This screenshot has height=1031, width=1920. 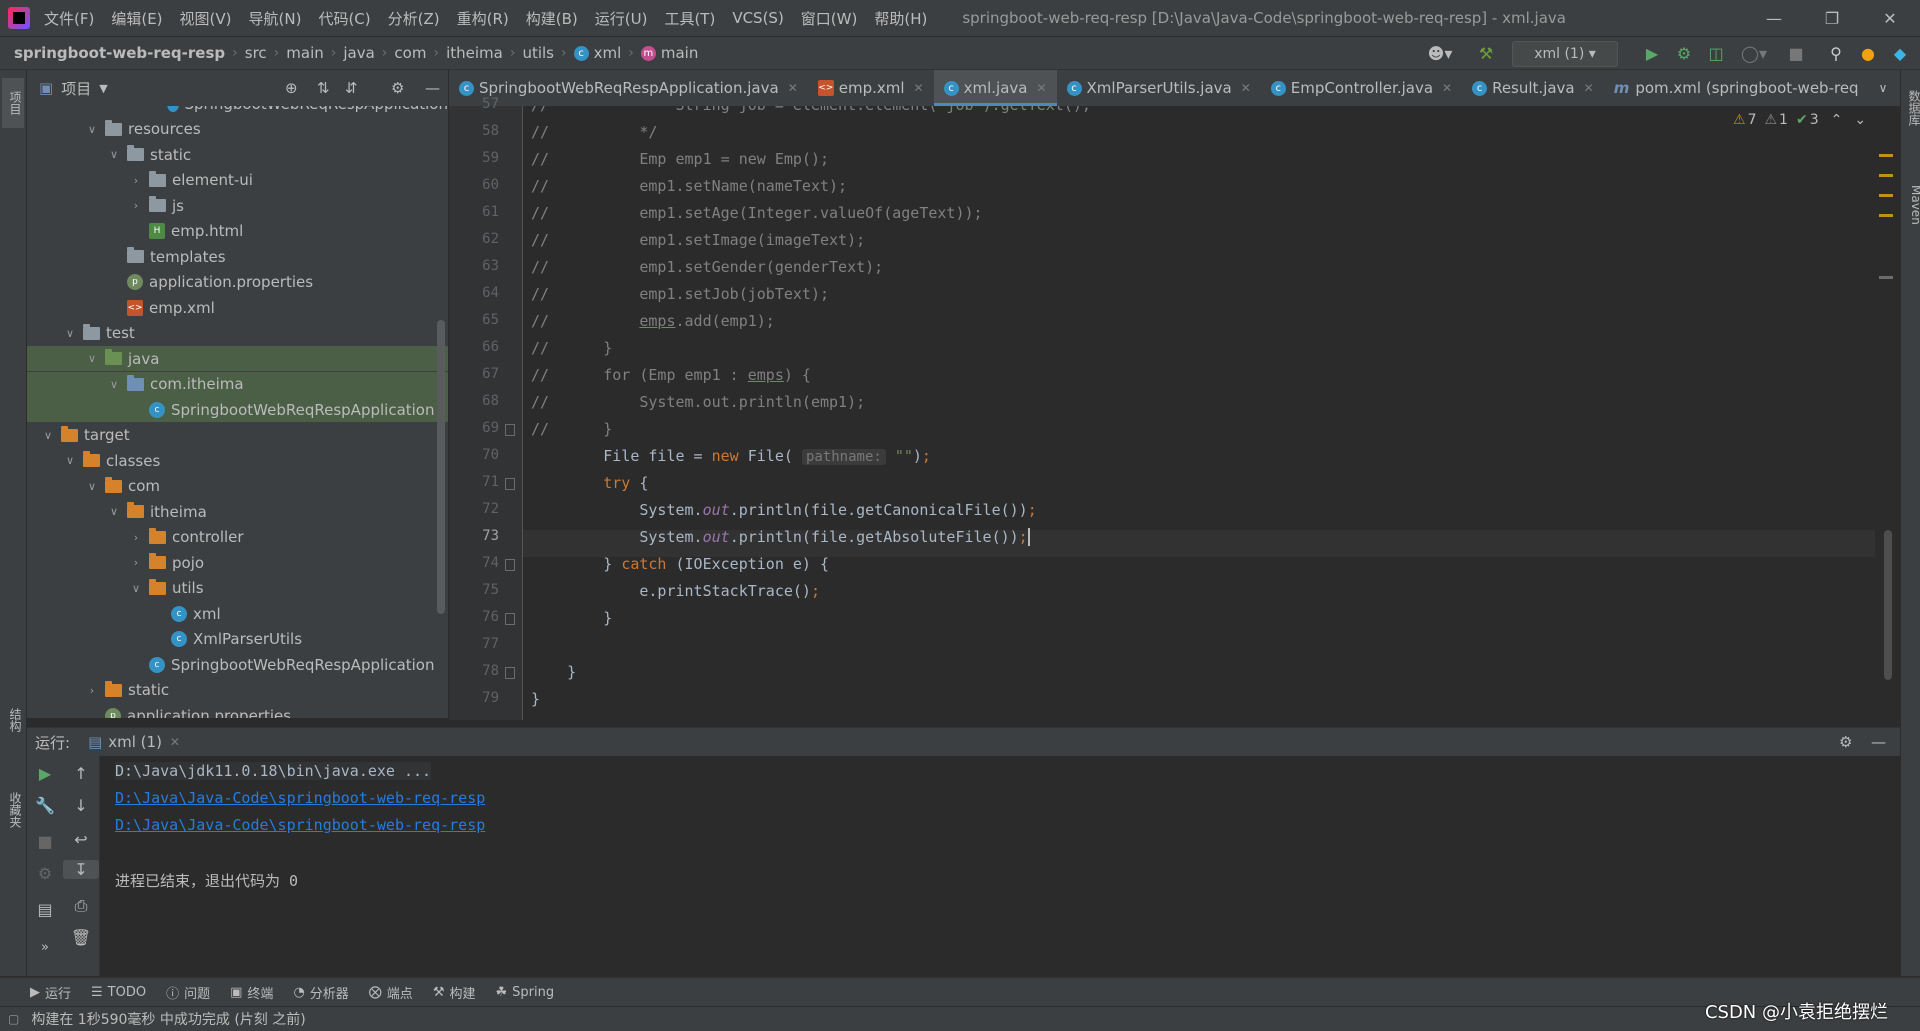 I want to click on menu-item: 帮助(H), so click(x=900, y=18).